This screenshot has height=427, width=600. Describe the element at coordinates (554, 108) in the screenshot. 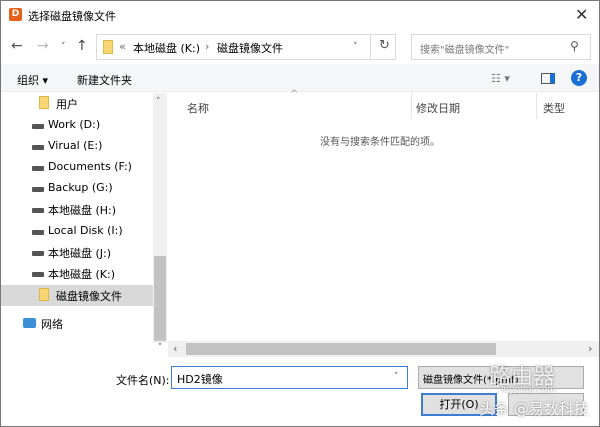

I see `column-header-type: 类型` at that location.